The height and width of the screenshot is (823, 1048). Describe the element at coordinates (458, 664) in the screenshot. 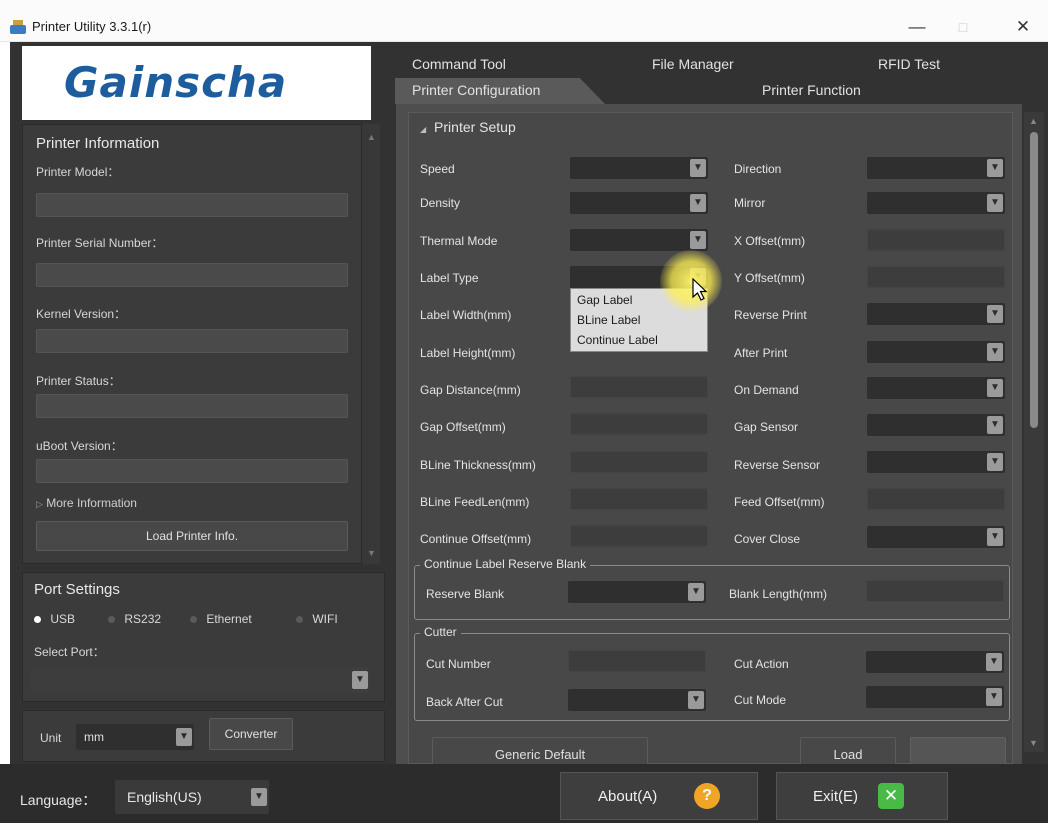

I see `cut-number-label: Cut Number` at that location.